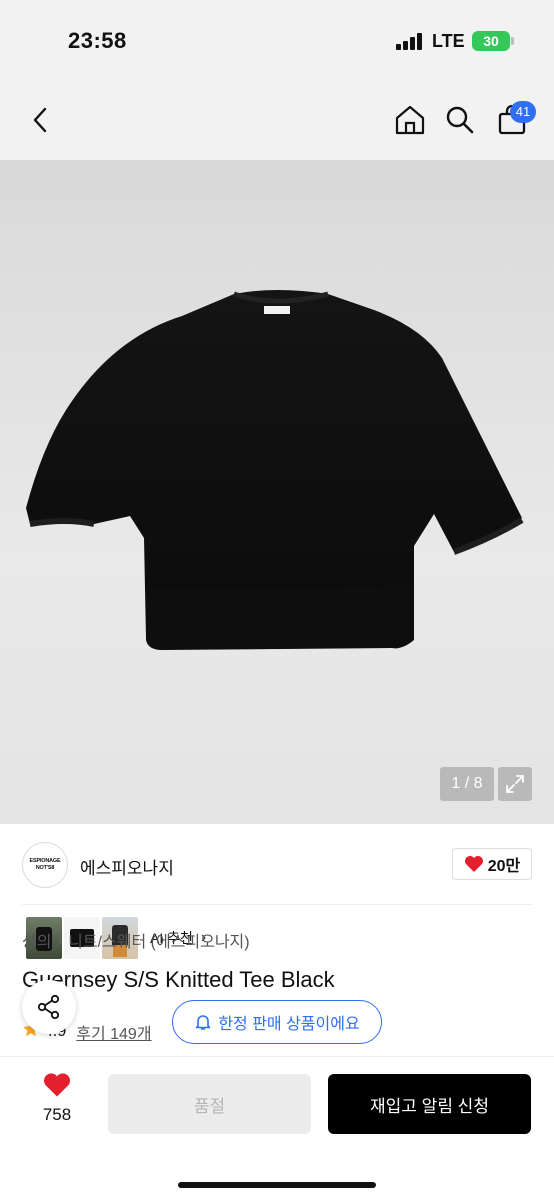 This screenshot has height=1200, width=554. I want to click on search-icon, so click(460, 120).